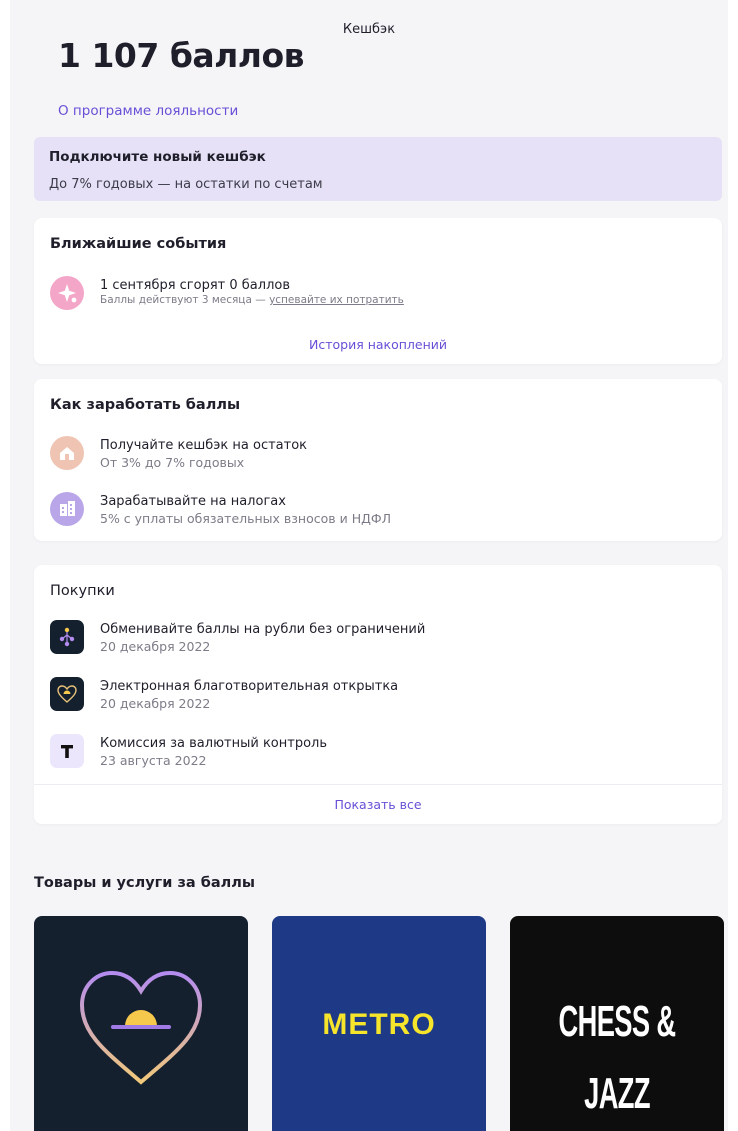 The image size is (738, 1131). What do you see at coordinates (141, 1027) in the screenshot?
I see `charity-heart-icon` at bounding box center [141, 1027].